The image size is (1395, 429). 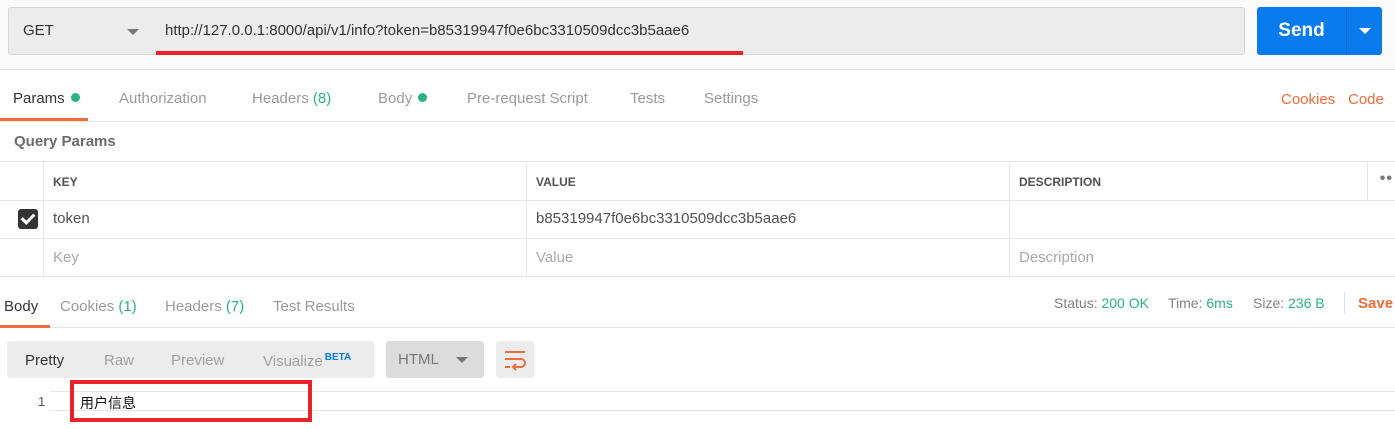 I want to click on new-description-input: Description, so click(x=1202, y=257).